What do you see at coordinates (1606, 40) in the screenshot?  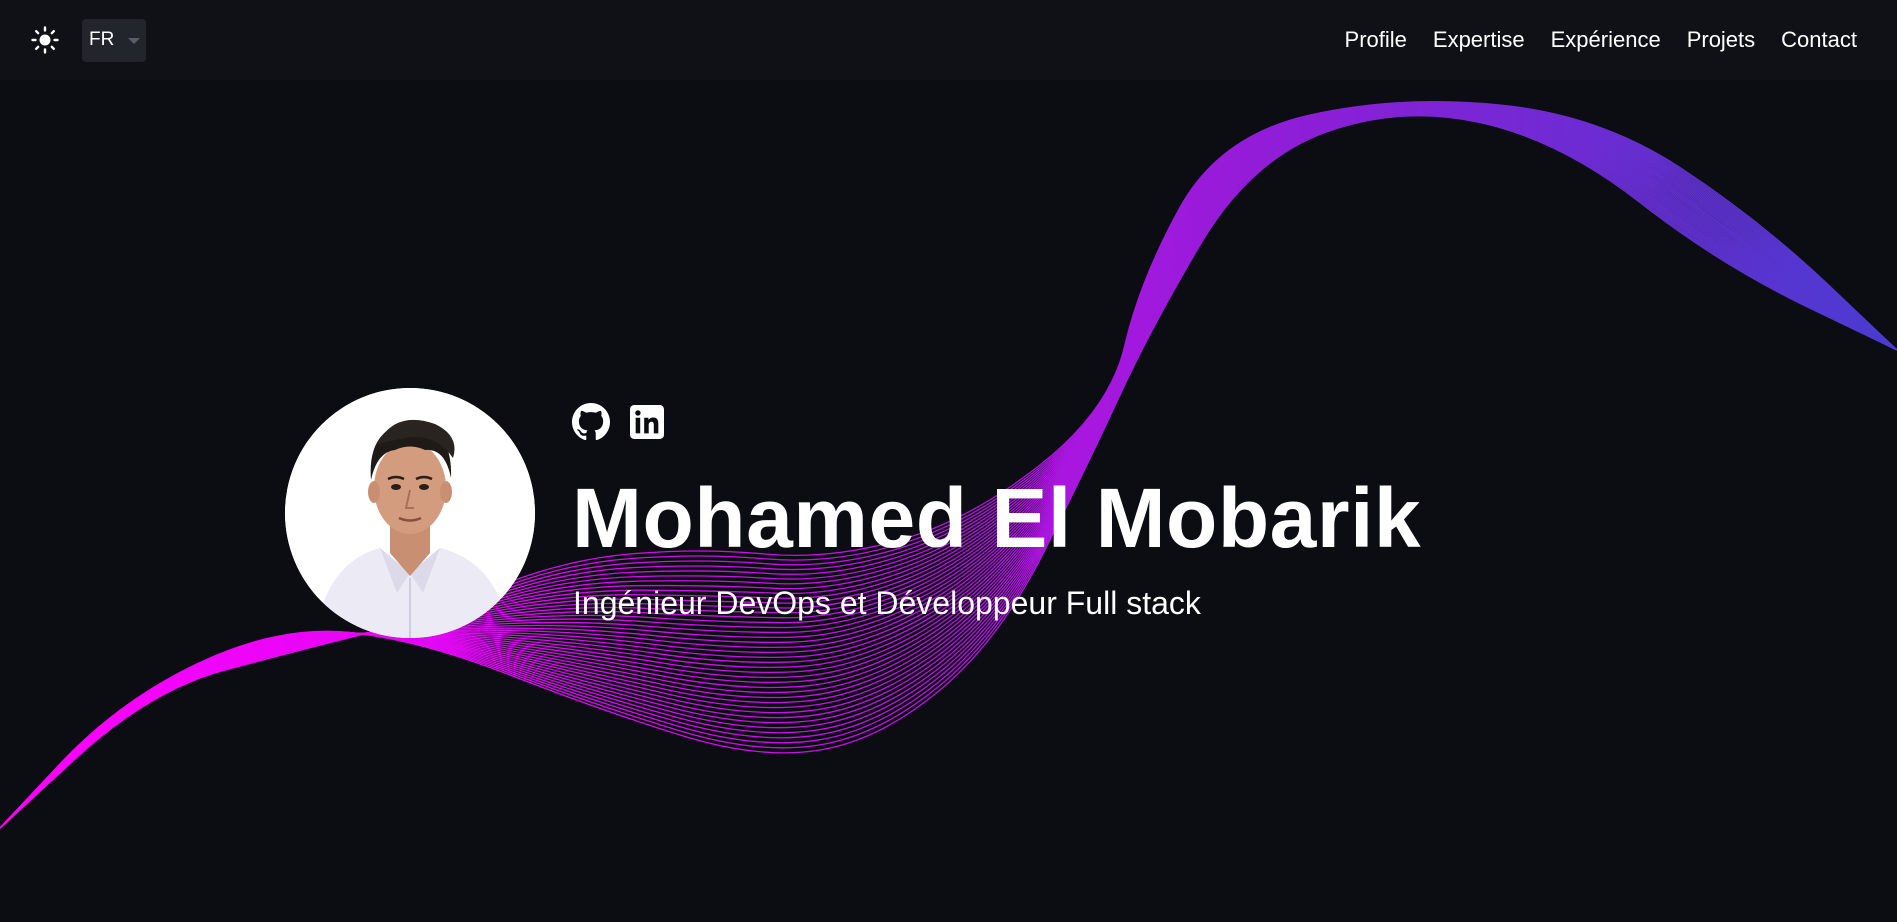 I see `nav-link-experience: Expérience` at bounding box center [1606, 40].